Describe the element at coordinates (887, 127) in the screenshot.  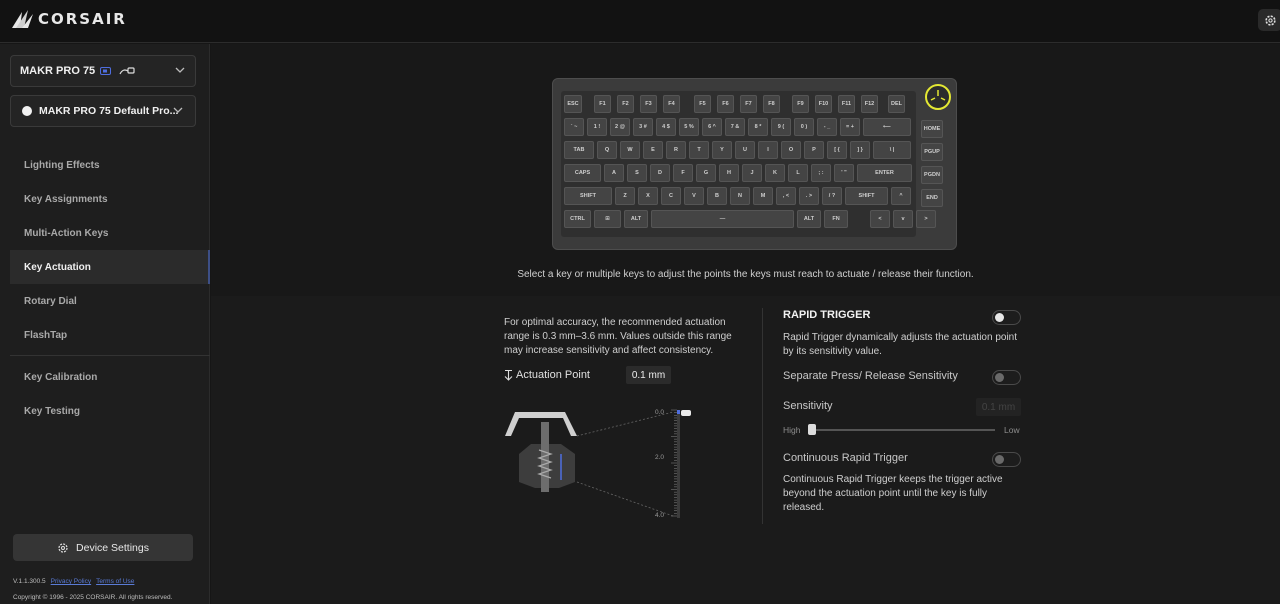
I see `key: ⟵` at that location.